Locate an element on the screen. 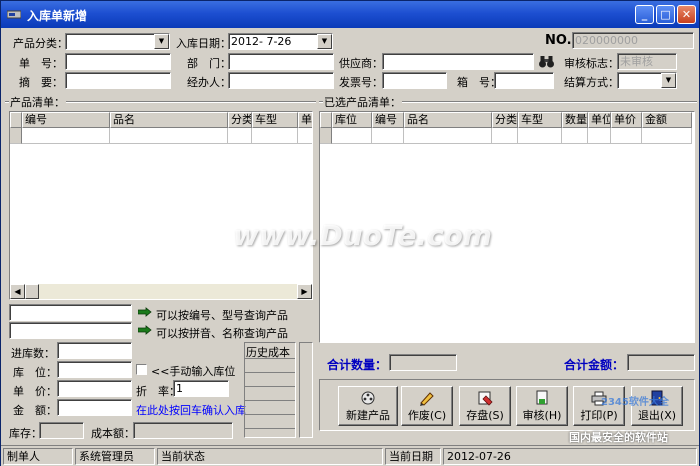  scroll-thumb is located at coordinates (32, 291).